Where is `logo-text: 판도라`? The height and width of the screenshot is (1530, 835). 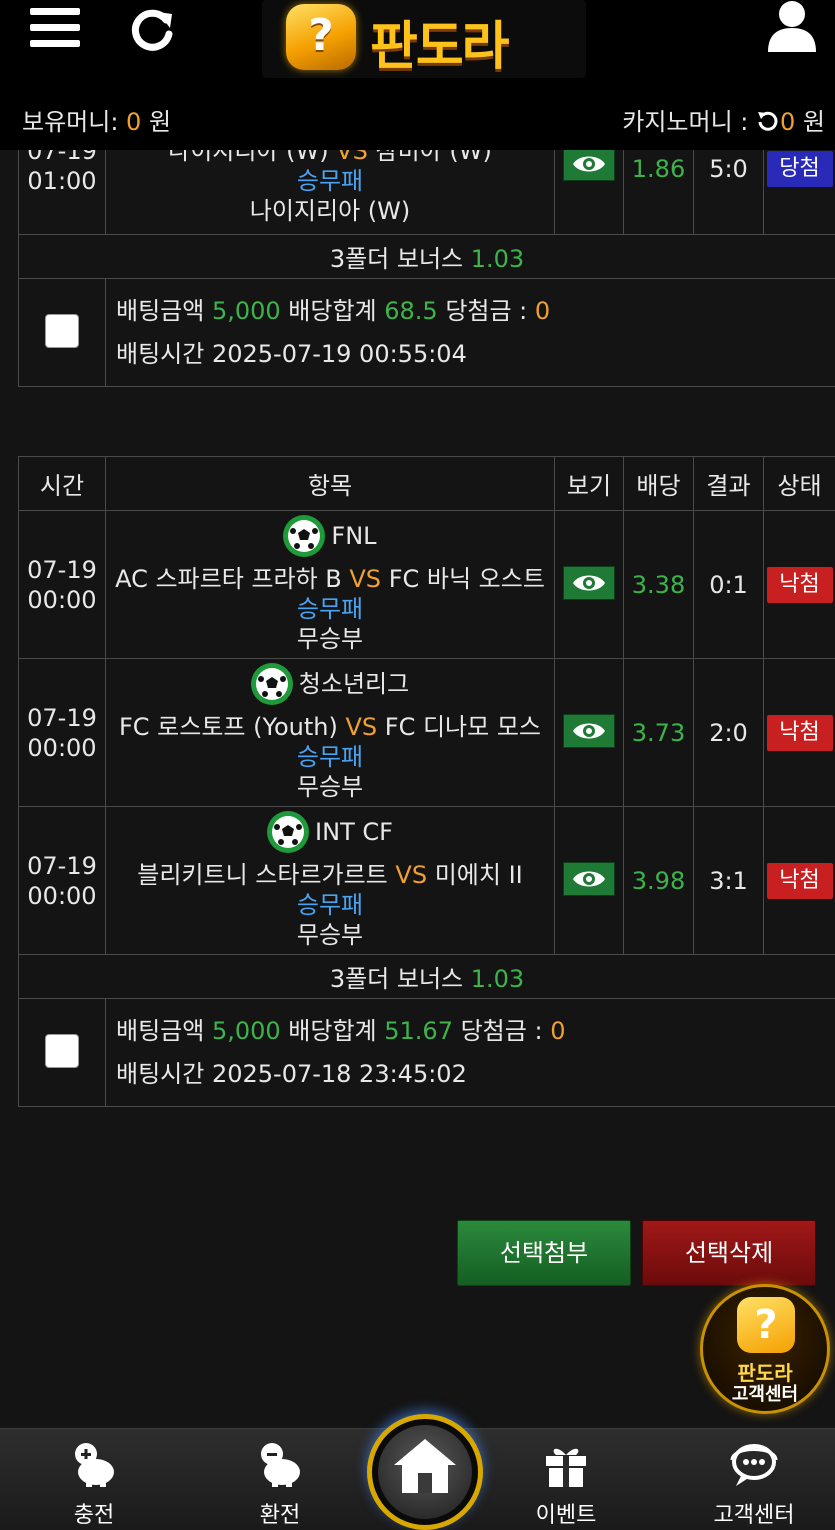 logo-text: 판도라 is located at coordinates (440, 47).